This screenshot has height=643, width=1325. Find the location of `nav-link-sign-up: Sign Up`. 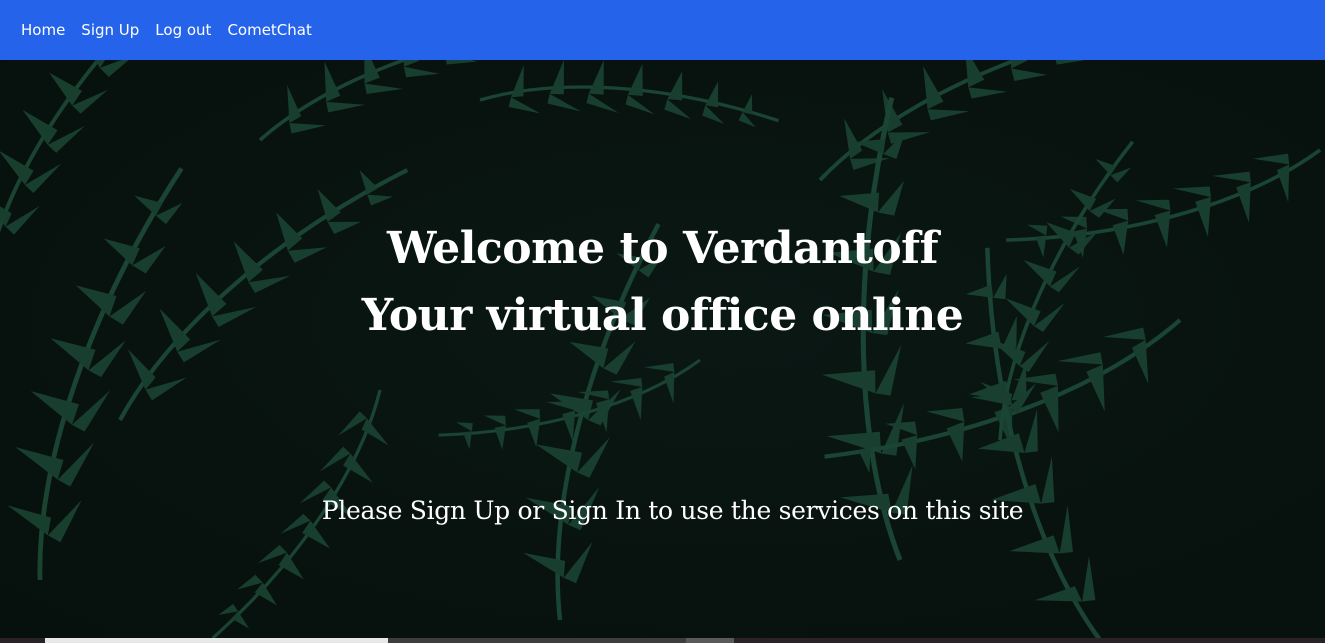

nav-link-sign-up: Sign Up is located at coordinates (110, 30).